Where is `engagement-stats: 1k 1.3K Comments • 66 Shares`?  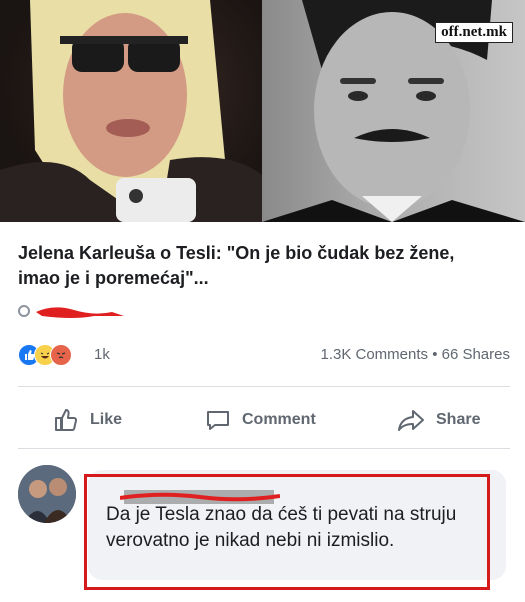 engagement-stats: 1k 1.3K Comments • 66 Shares is located at coordinates (264, 355).